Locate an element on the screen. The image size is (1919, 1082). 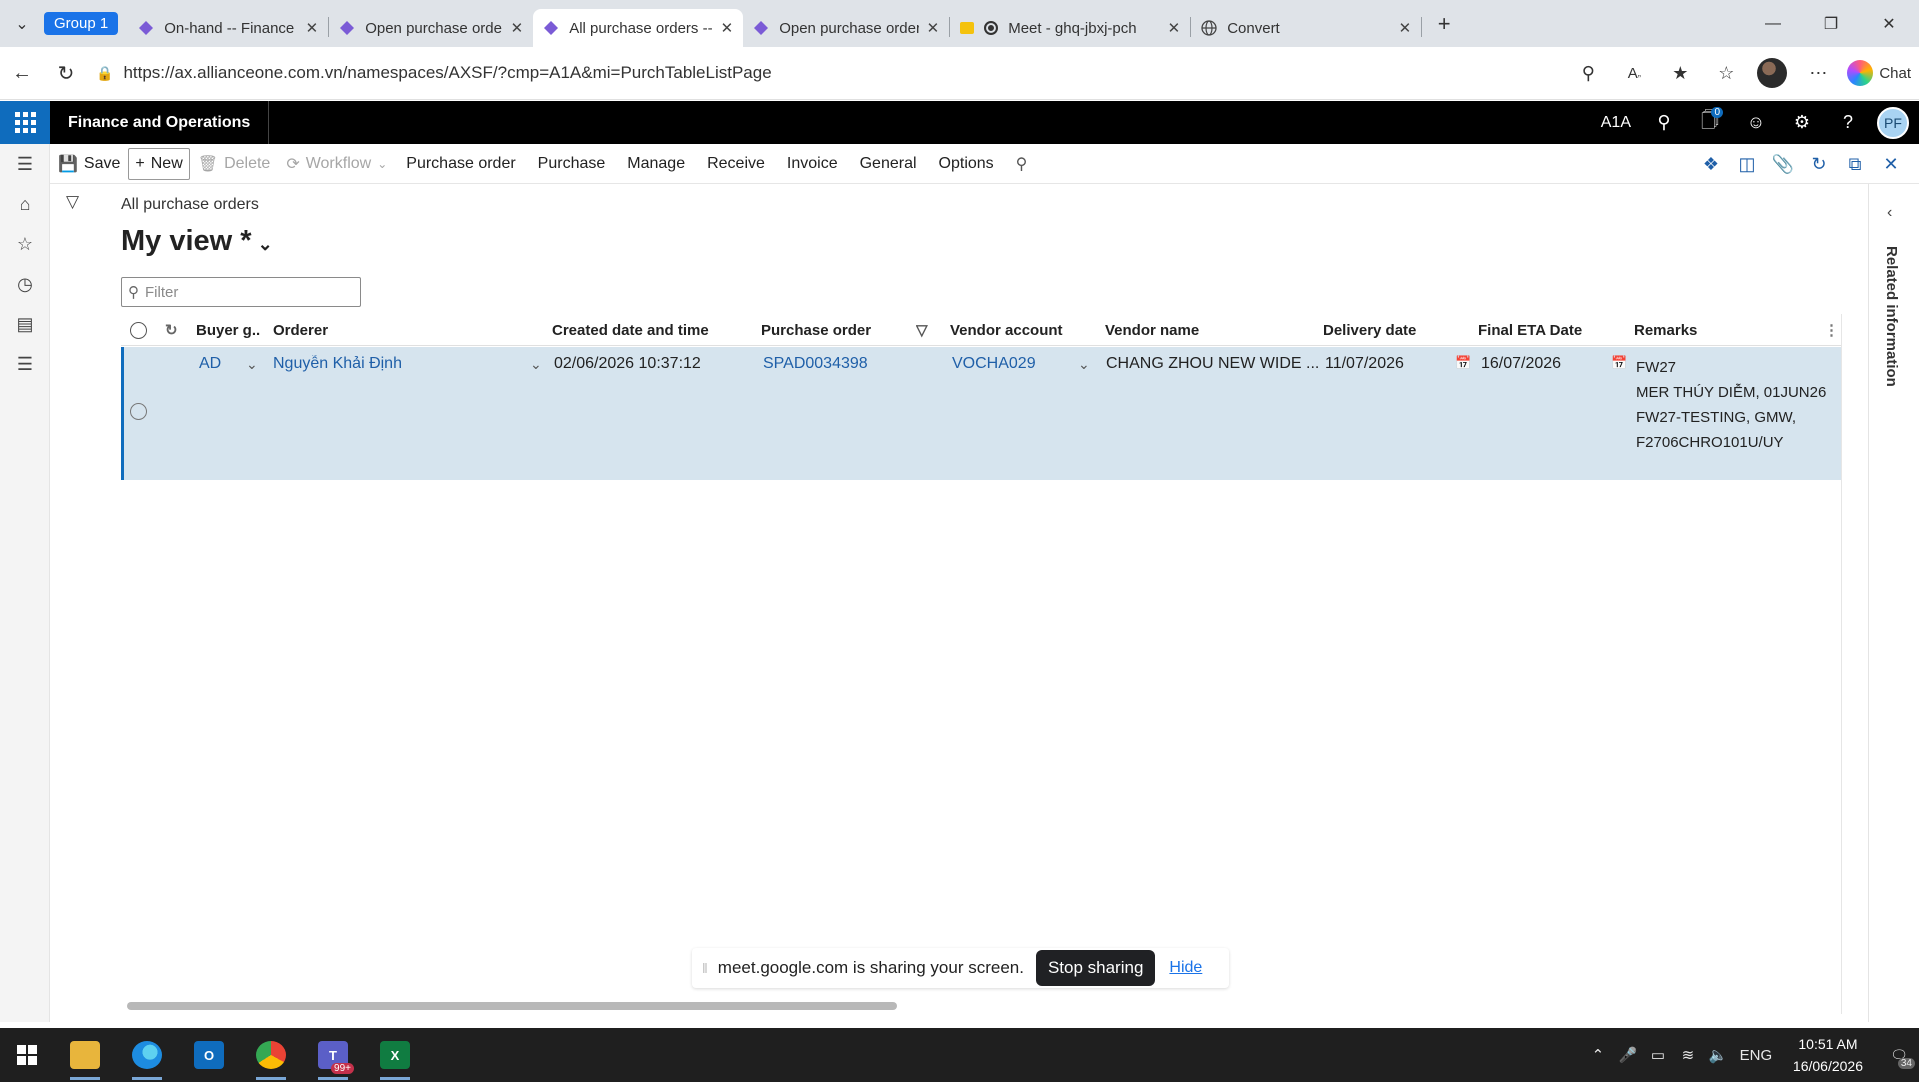
user-avatar: PF is located at coordinates (1893, 122).